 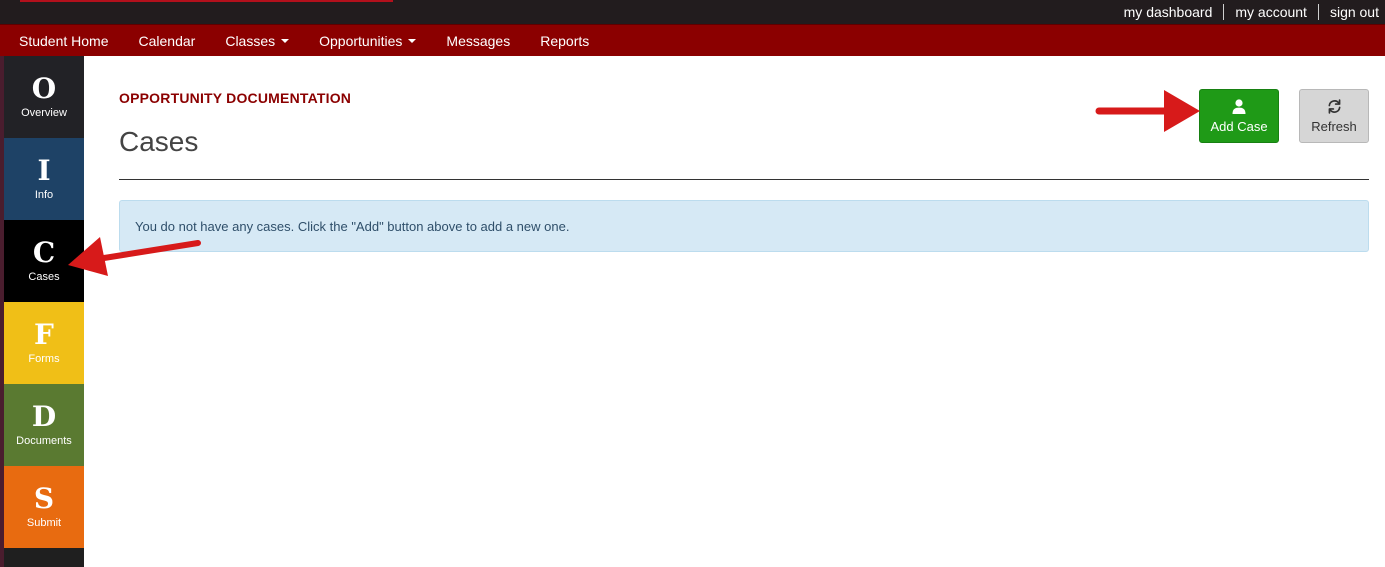 What do you see at coordinates (744, 179) in the screenshot?
I see `title-divider` at bounding box center [744, 179].